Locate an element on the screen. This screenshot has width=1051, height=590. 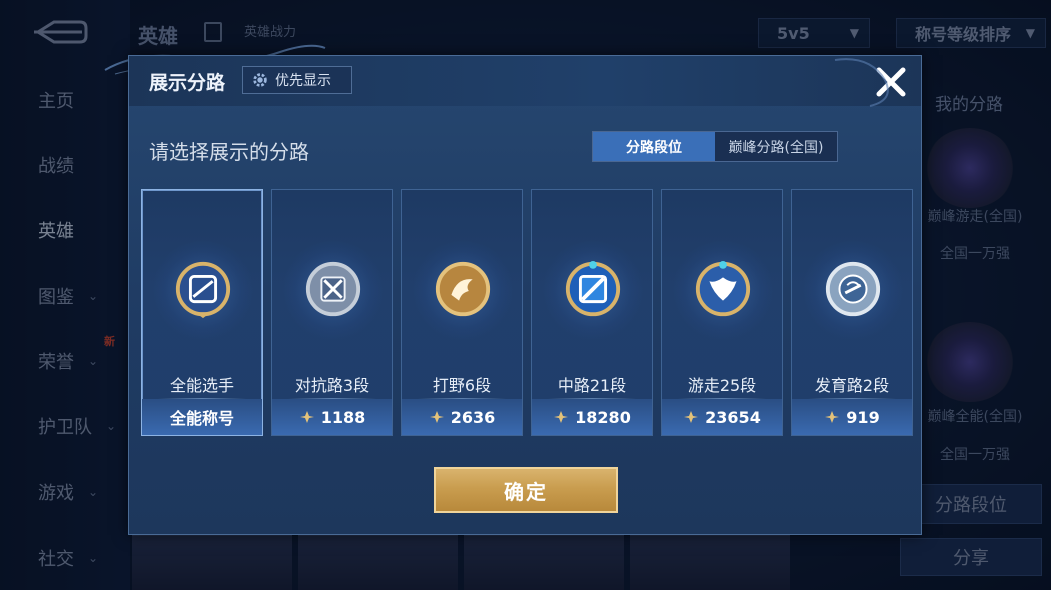
tab-peak-lane: 巅峰分路(全国) is located at coordinates (776, 146).